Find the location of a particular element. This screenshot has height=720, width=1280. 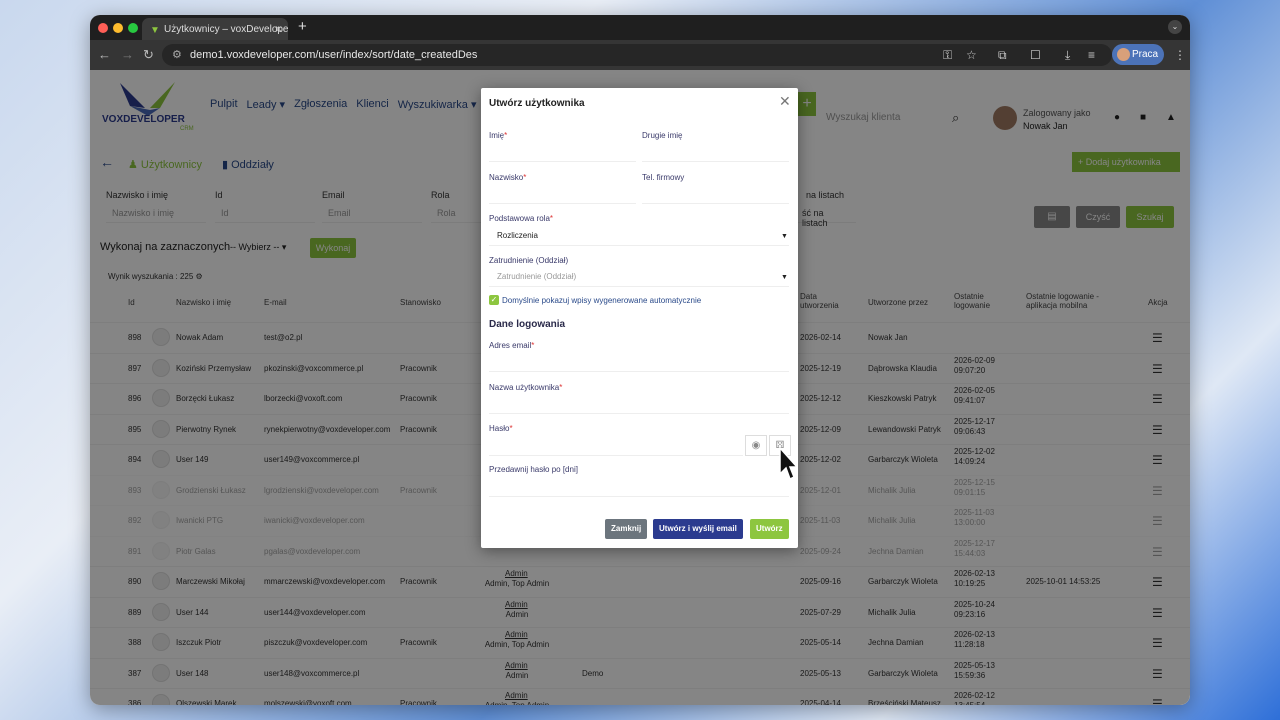

show-password-eye-icon: ◉ is located at coordinates (756, 445).